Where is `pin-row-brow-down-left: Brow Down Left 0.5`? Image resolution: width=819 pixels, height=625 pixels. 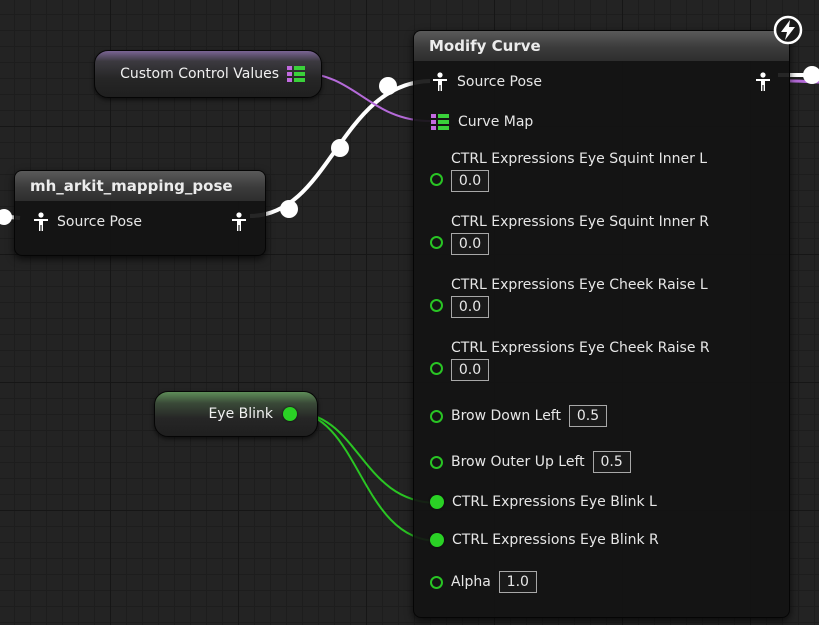
pin-row-brow-down-left: Brow Down Left 0.5 is located at coordinates (518, 416).